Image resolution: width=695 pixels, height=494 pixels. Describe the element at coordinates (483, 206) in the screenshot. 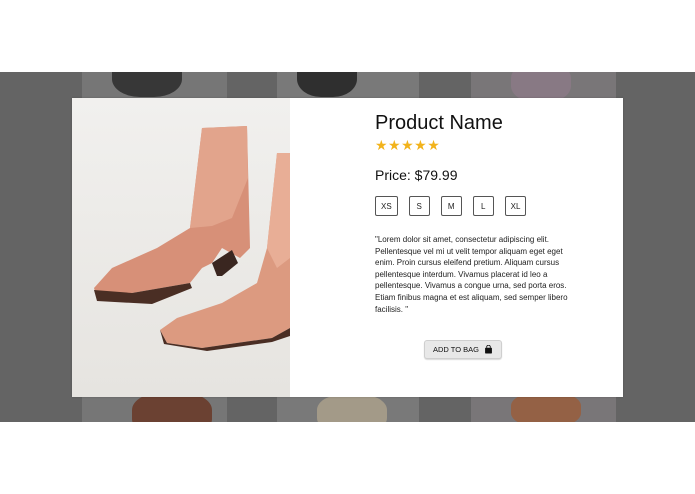

I see `size-option-l: L` at that location.